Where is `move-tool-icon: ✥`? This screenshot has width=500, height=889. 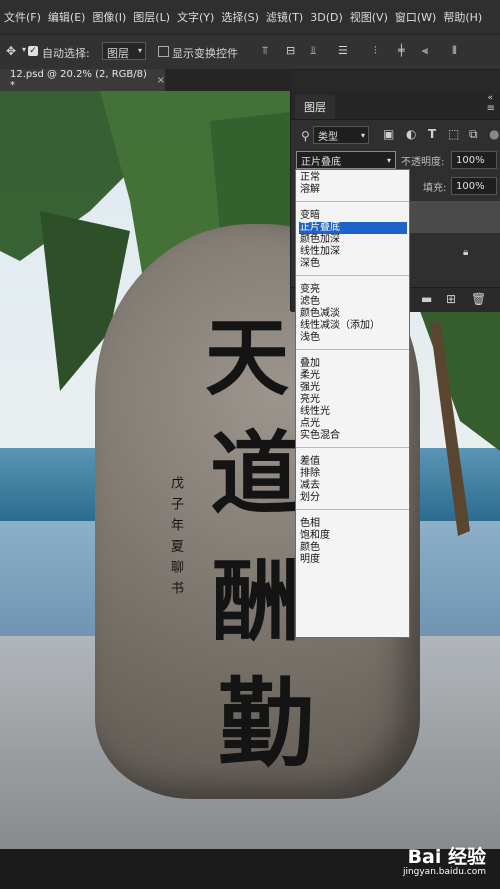 move-tool-icon: ✥ is located at coordinates (11, 51).